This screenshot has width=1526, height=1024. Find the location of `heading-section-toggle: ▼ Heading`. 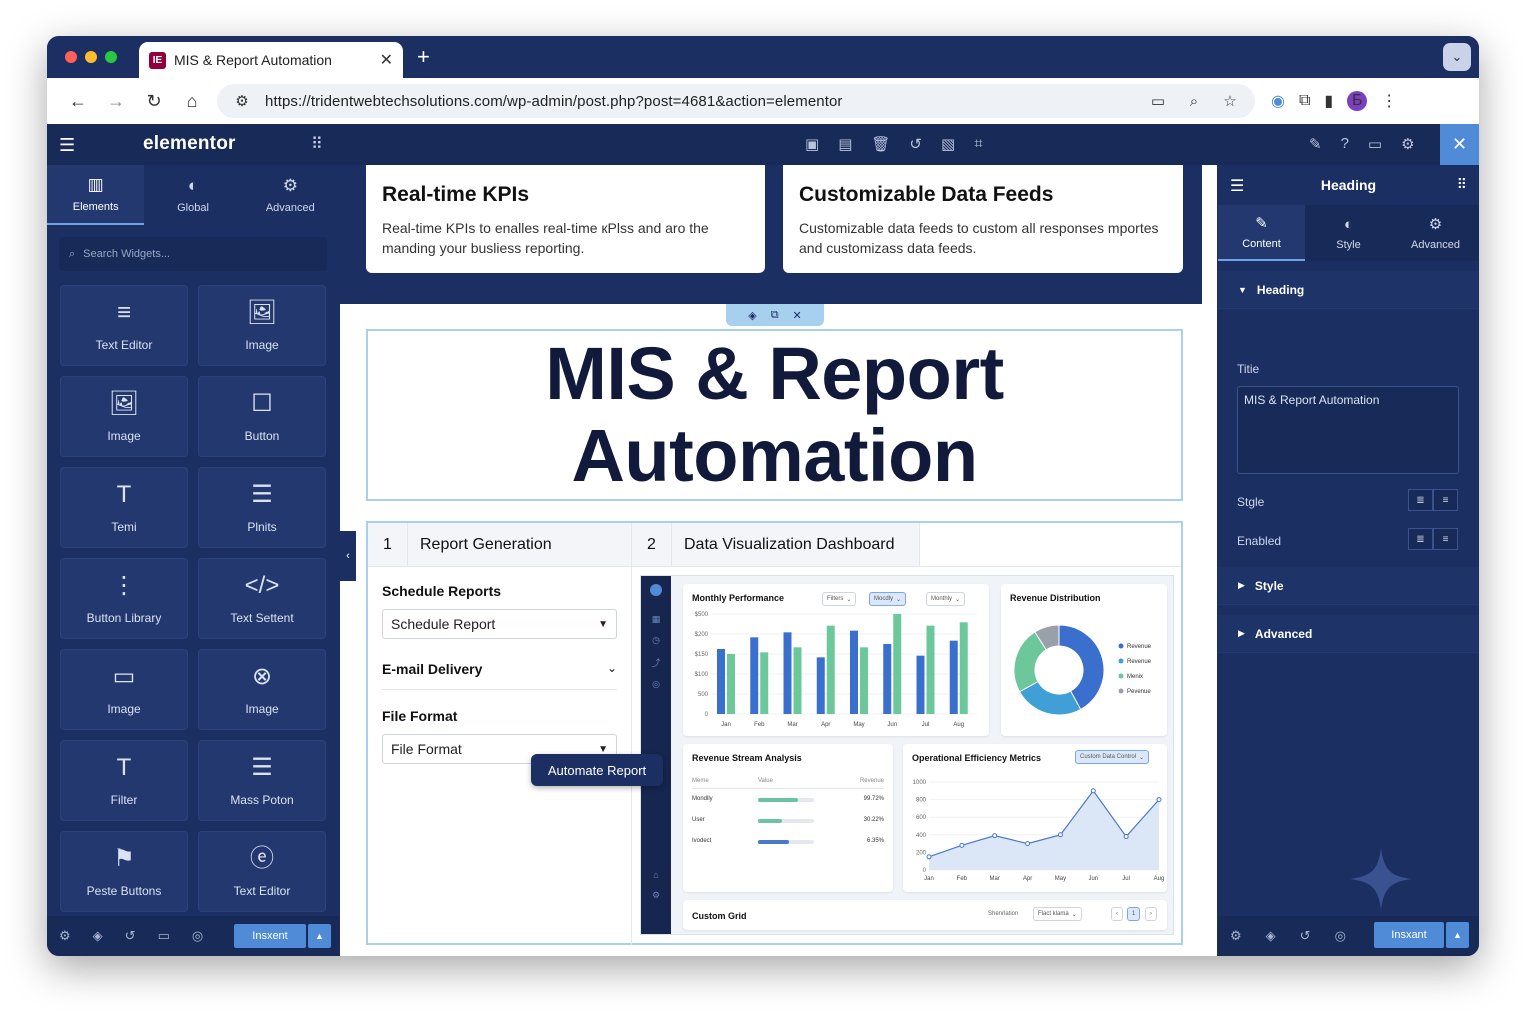

heading-section-toggle: ▼ Heading is located at coordinates (1348, 290).